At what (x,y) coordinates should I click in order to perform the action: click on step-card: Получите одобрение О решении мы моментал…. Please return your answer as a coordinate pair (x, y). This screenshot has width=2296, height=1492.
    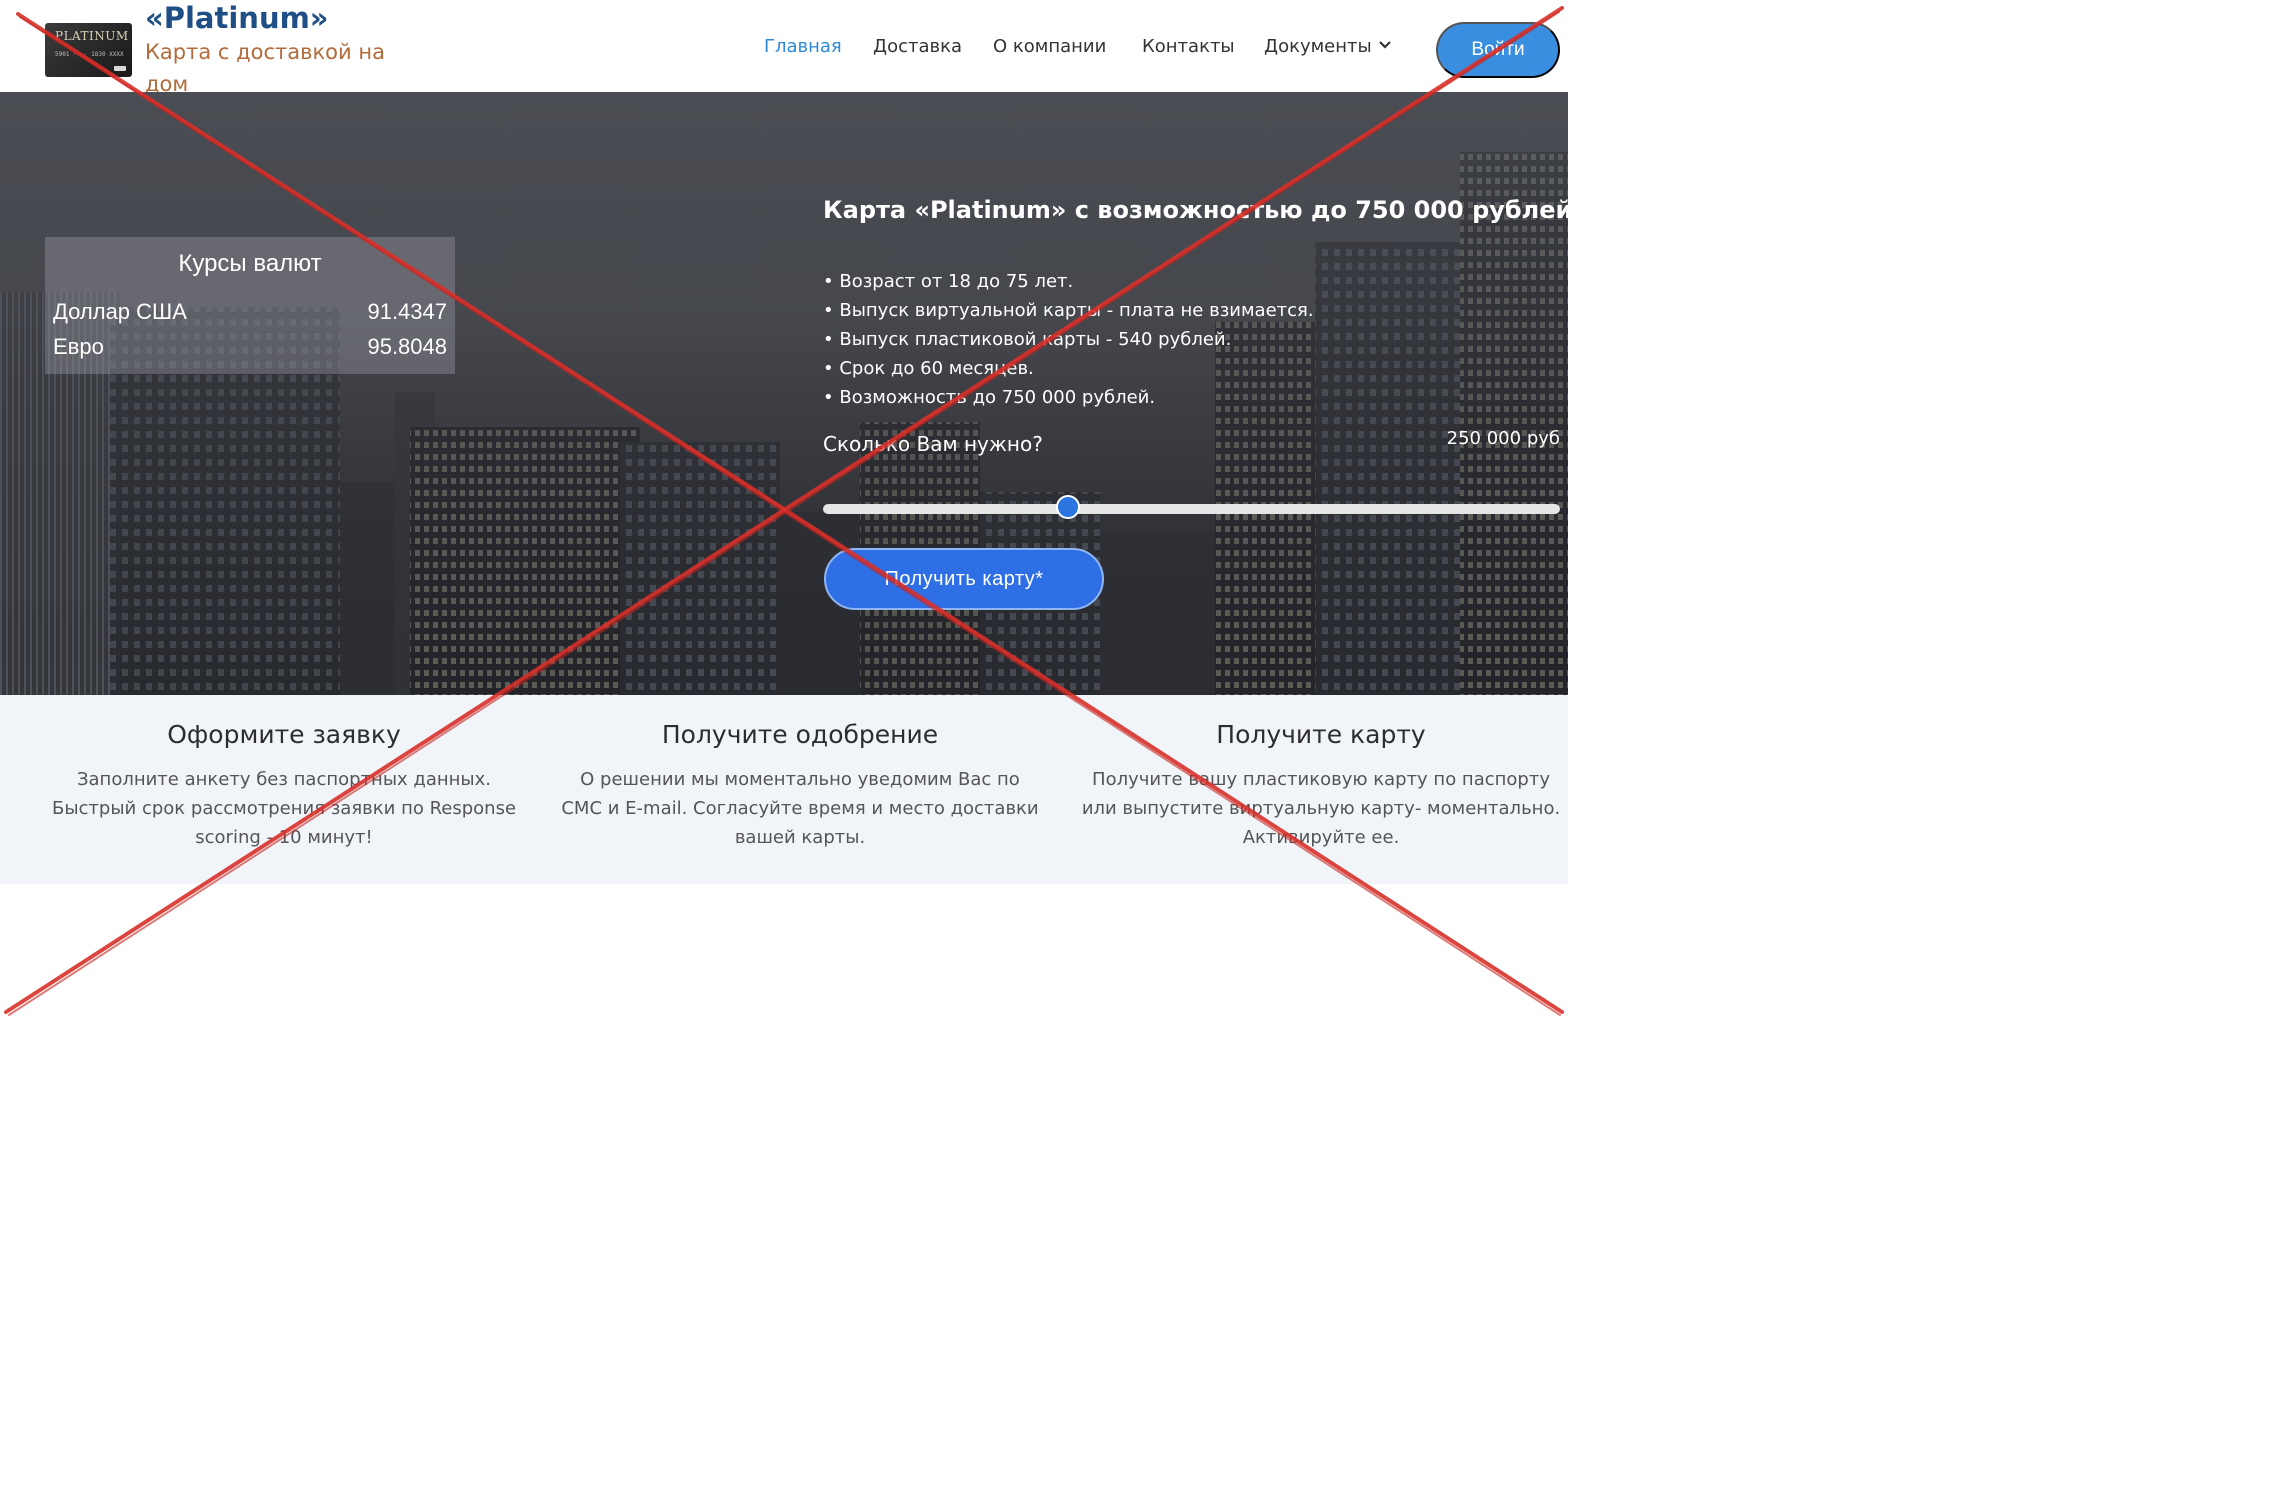
    Looking at the image, I should click on (800, 789).